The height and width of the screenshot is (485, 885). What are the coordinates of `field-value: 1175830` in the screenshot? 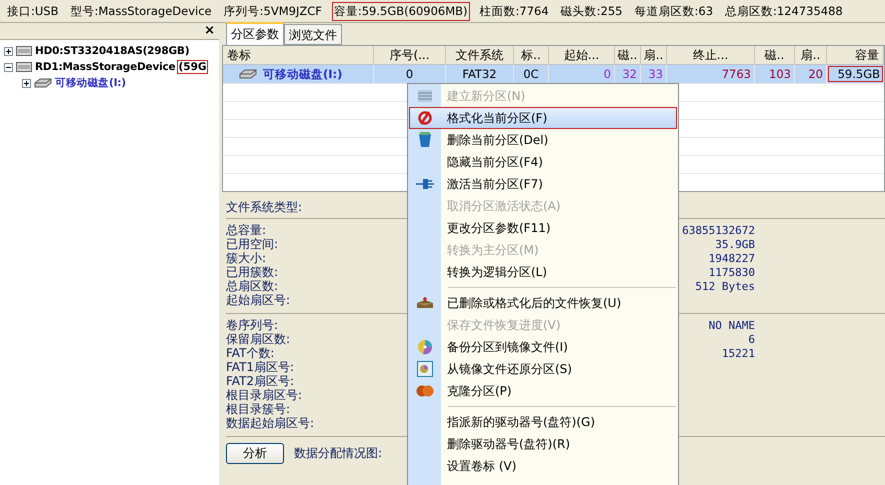 It's located at (731, 272).